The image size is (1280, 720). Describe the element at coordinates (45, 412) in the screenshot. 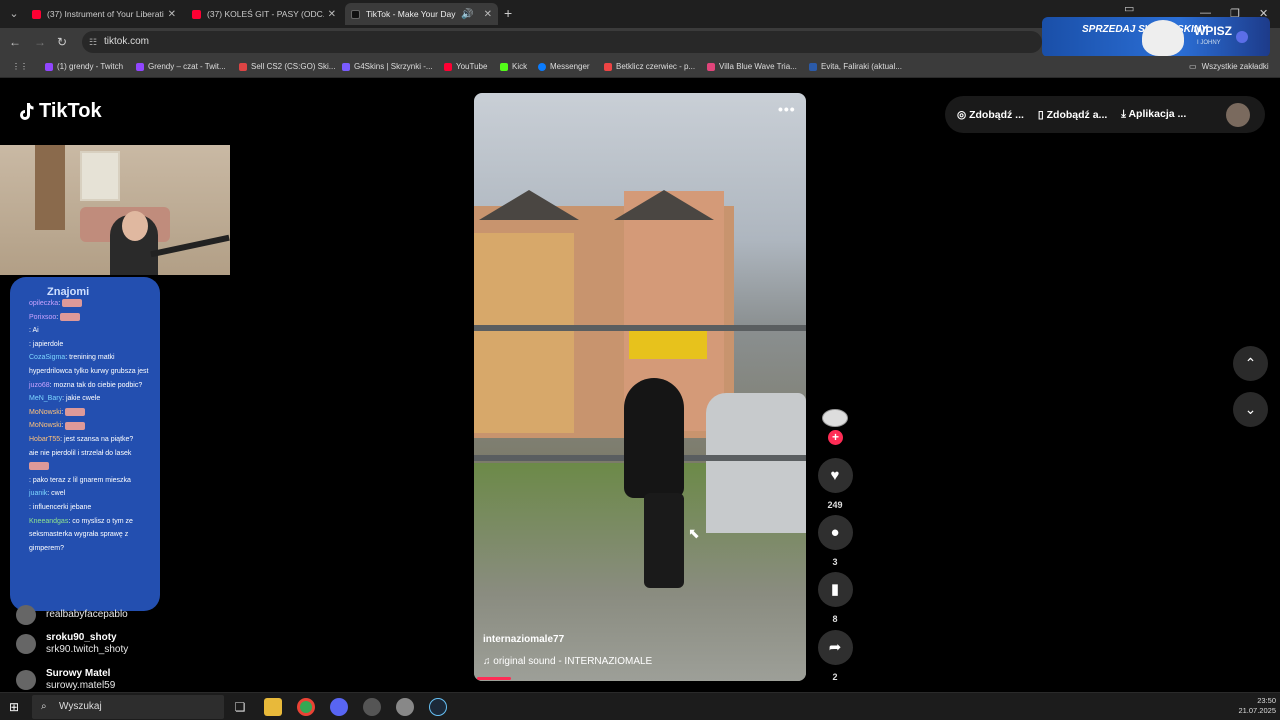

I see `chat-username: MoNowski` at that location.